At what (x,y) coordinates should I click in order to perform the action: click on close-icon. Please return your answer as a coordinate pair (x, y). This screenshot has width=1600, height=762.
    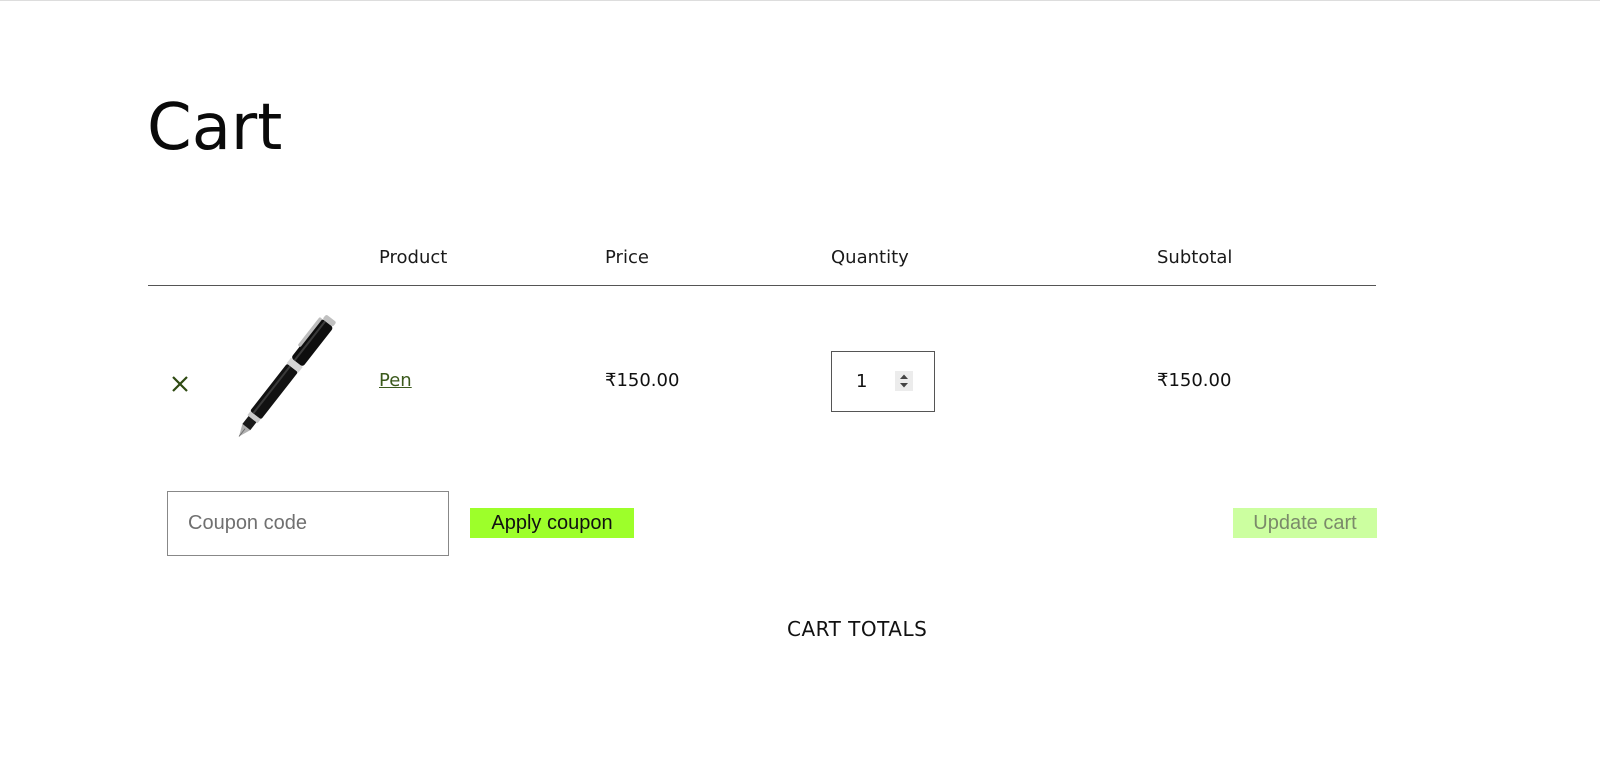
    Looking at the image, I should click on (180, 384).